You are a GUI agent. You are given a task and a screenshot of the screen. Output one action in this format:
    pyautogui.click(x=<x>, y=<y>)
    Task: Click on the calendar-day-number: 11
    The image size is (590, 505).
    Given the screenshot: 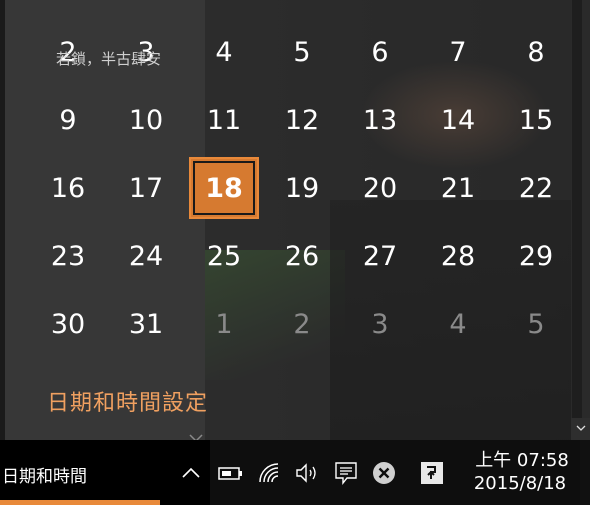 What is the action you would take?
    pyautogui.click(x=224, y=120)
    